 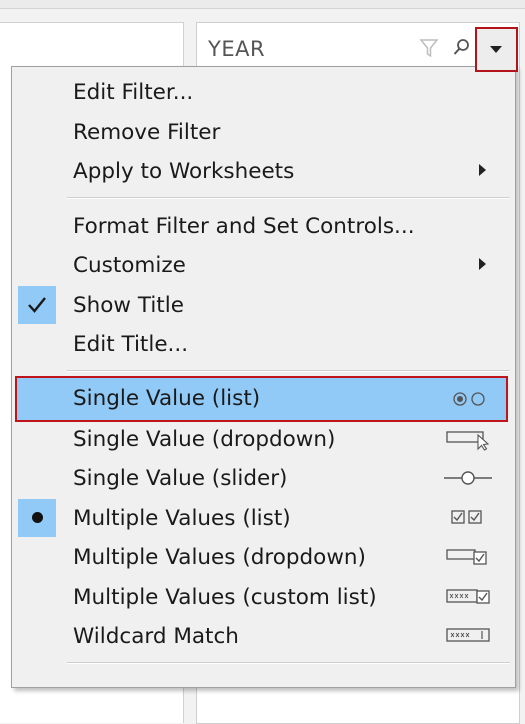 I want to click on slider-control-icon, so click(x=468, y=478).